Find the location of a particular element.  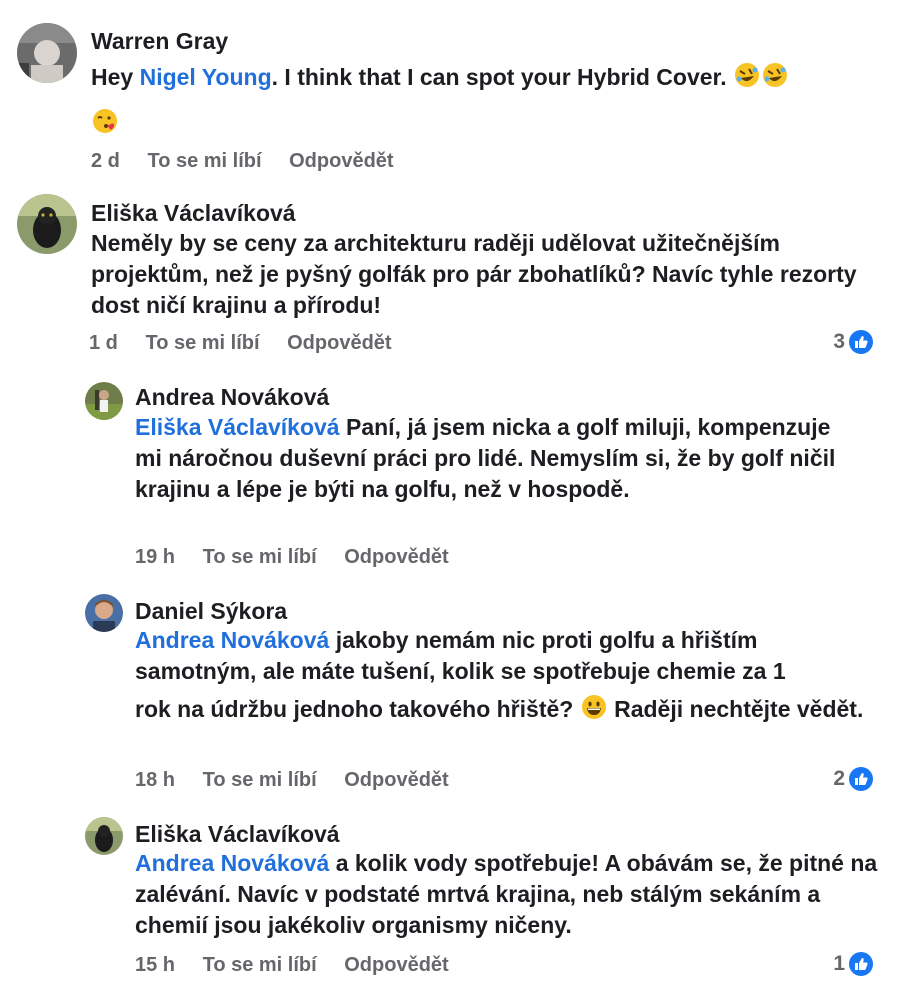

comment-meta: 18 h To se mi líbí Odpovědět is located at coordinates (303, 780).